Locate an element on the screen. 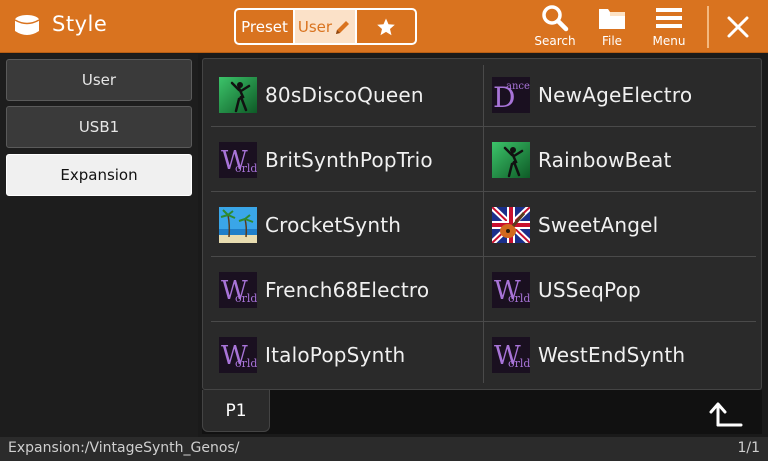 This screenshot has height=461, width=768. sidebar-item-usb1: USB1 is located at coordinates (99, 127).